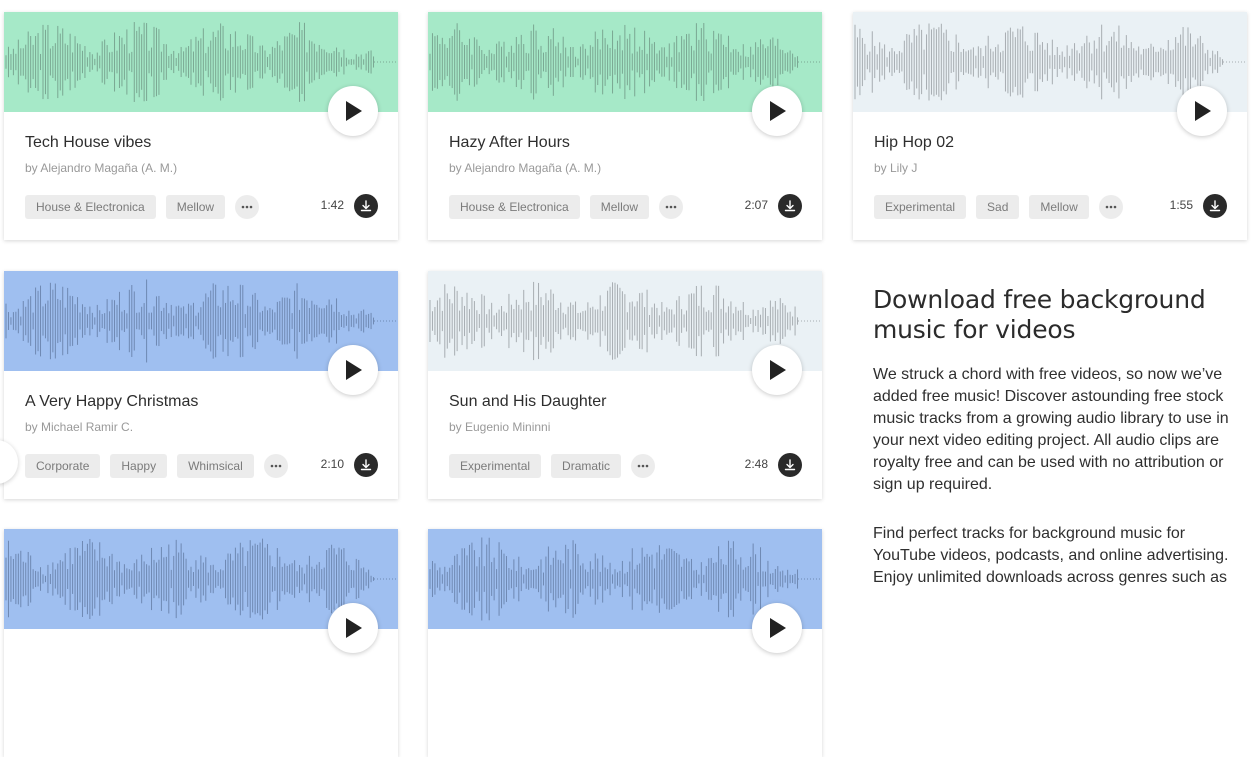  Describe the element at coordinates (586, 466) in the screenshot. I see `tag-chip: Dramatic` at that location.